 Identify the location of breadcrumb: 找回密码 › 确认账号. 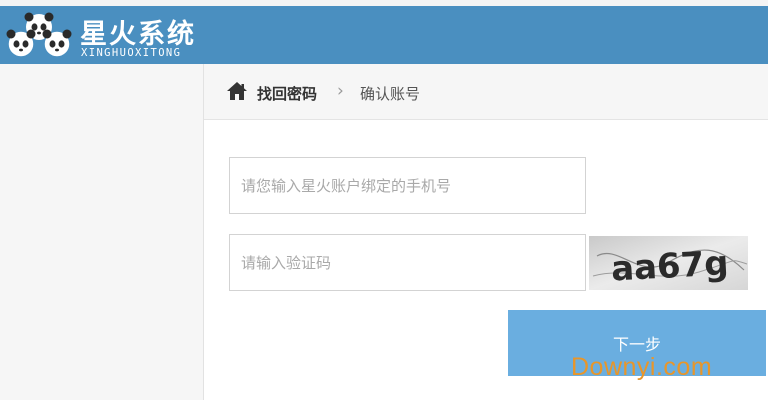
(486, 92).